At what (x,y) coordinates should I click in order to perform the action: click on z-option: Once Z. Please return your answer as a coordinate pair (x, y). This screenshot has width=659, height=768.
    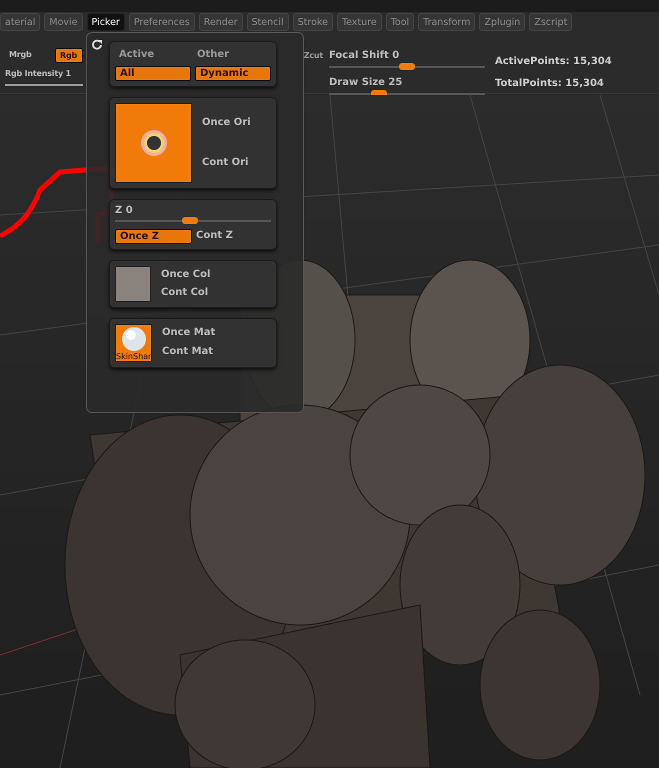
    Looking at the image, I should click on (153, 236).